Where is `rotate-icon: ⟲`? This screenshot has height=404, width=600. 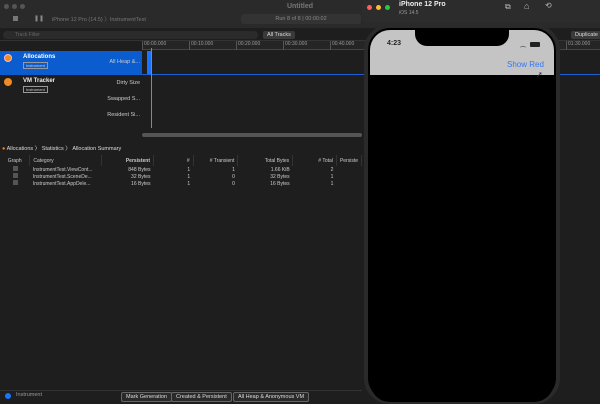
rotate-icon: ⟲ is located at coordinates (548, 5).